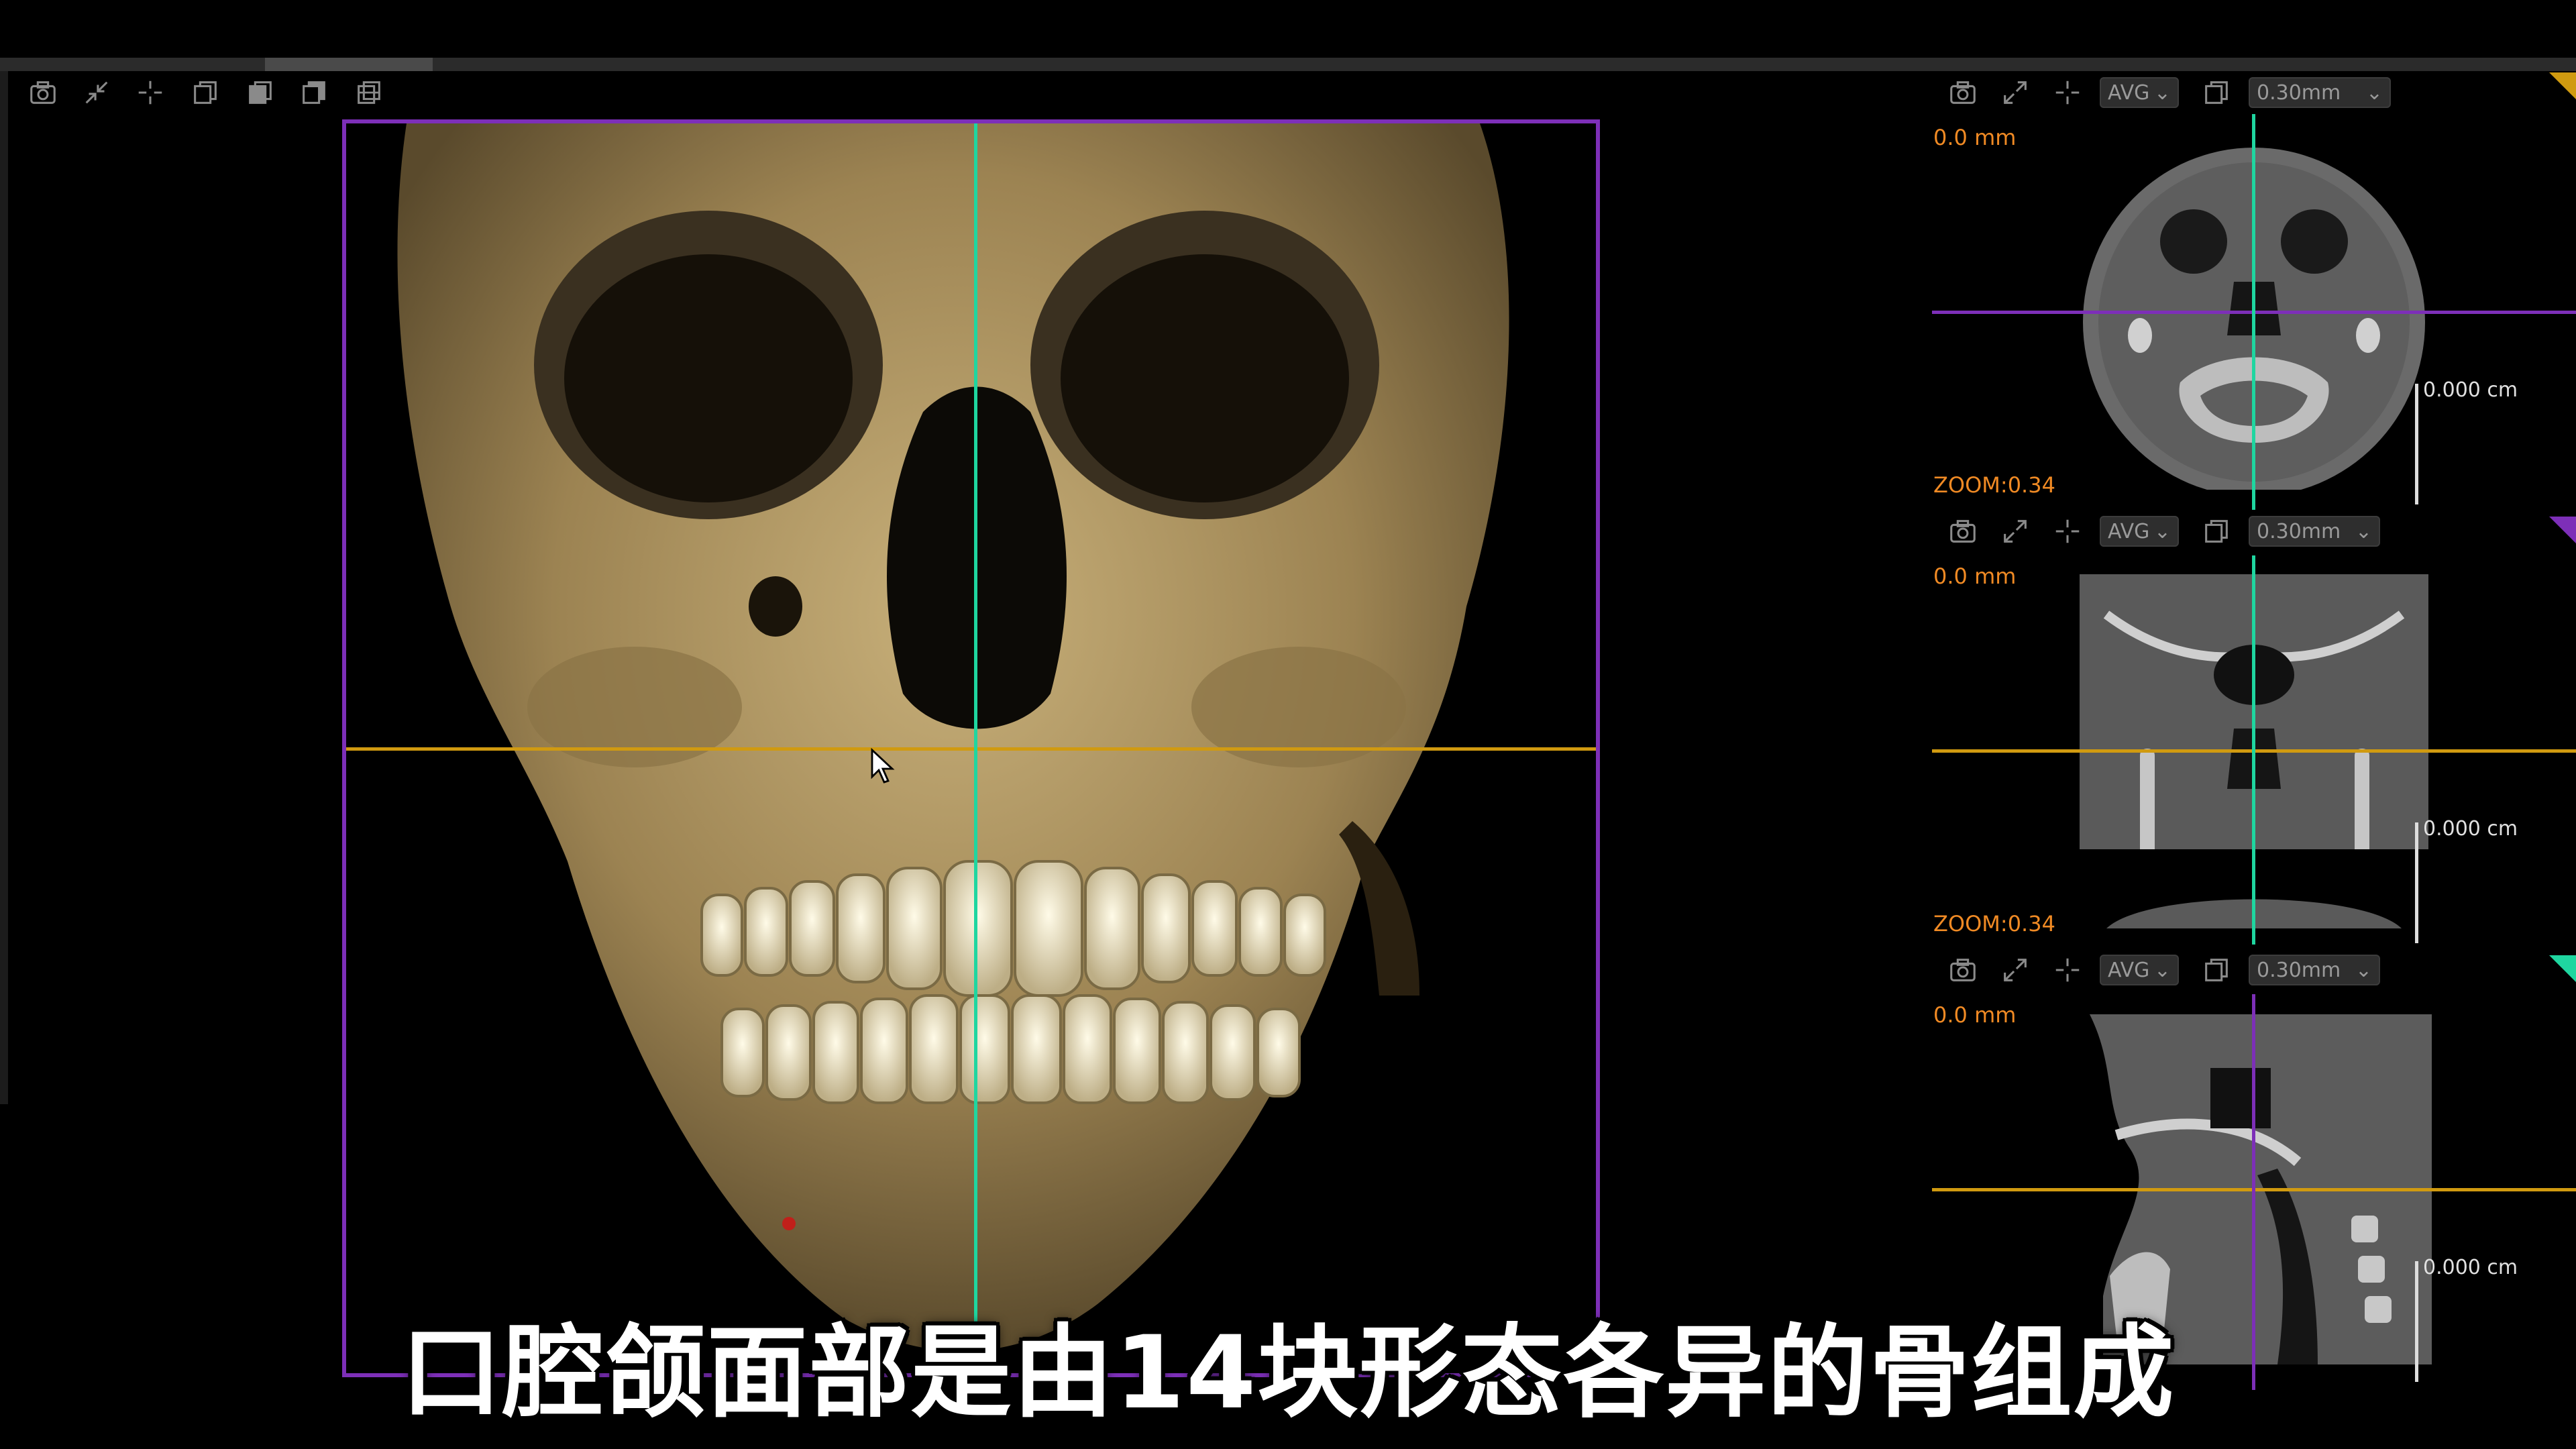  What do you see at coordinates (1288, 1373) in the screenshot?
I see `video-subtitle: 口腔颌面部是由14块形态各异的骨组成` at bounding box center [1288, 1373].